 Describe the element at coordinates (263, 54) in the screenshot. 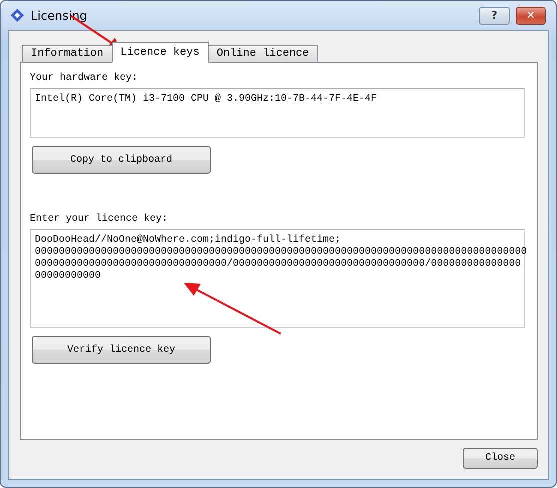

I see `tab: Online licence` at that location.